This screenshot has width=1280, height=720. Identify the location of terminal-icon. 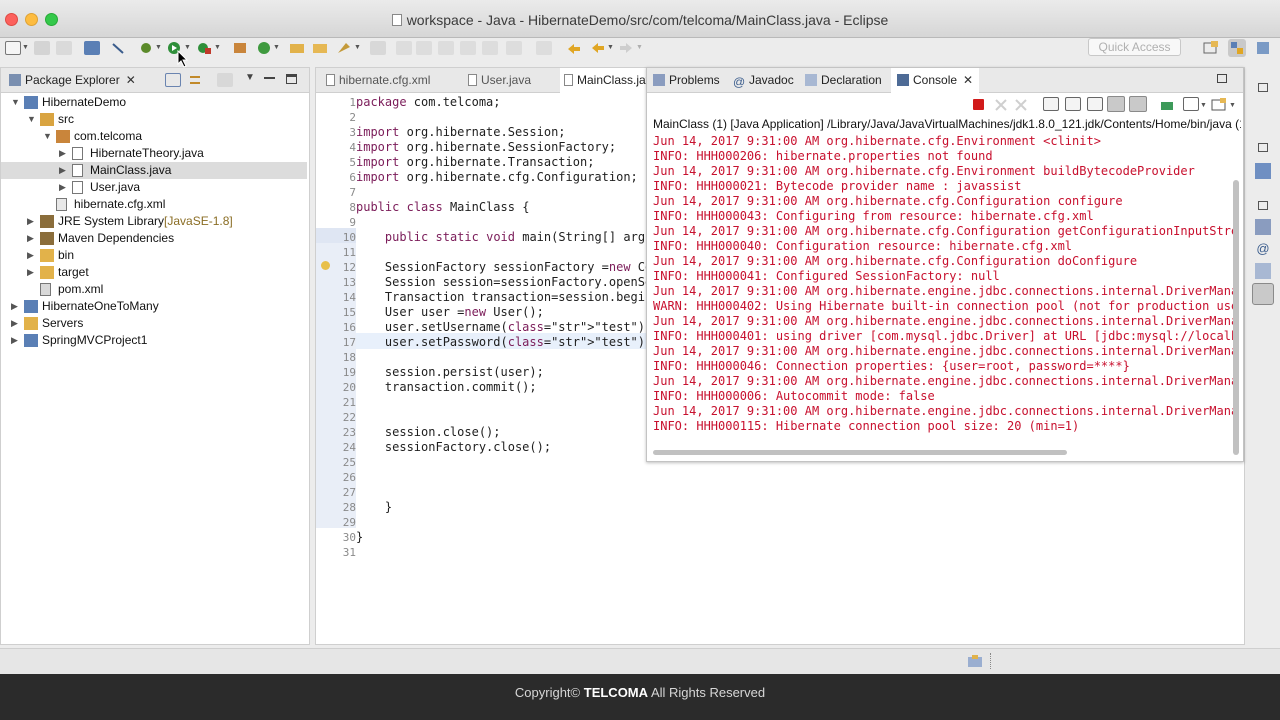
(92, 48).